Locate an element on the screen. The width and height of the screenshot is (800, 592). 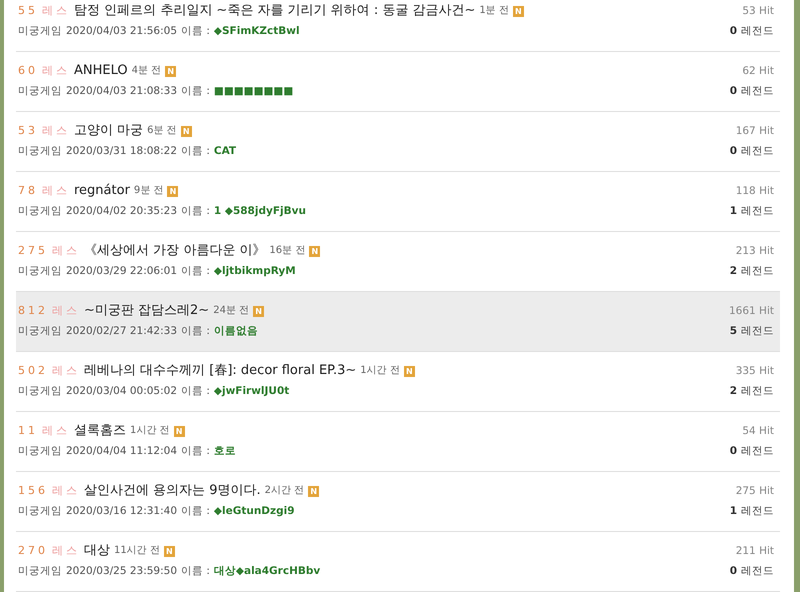
thread-row: 156 레스 살인사건에 용의자는 9명이다. 2시간 전 N 275 Hit 미궁게임 2020/03/16 12:31:40 이름 : ◆leGtunDzgi9 1 레전드 is located at coordinates (398, 502).